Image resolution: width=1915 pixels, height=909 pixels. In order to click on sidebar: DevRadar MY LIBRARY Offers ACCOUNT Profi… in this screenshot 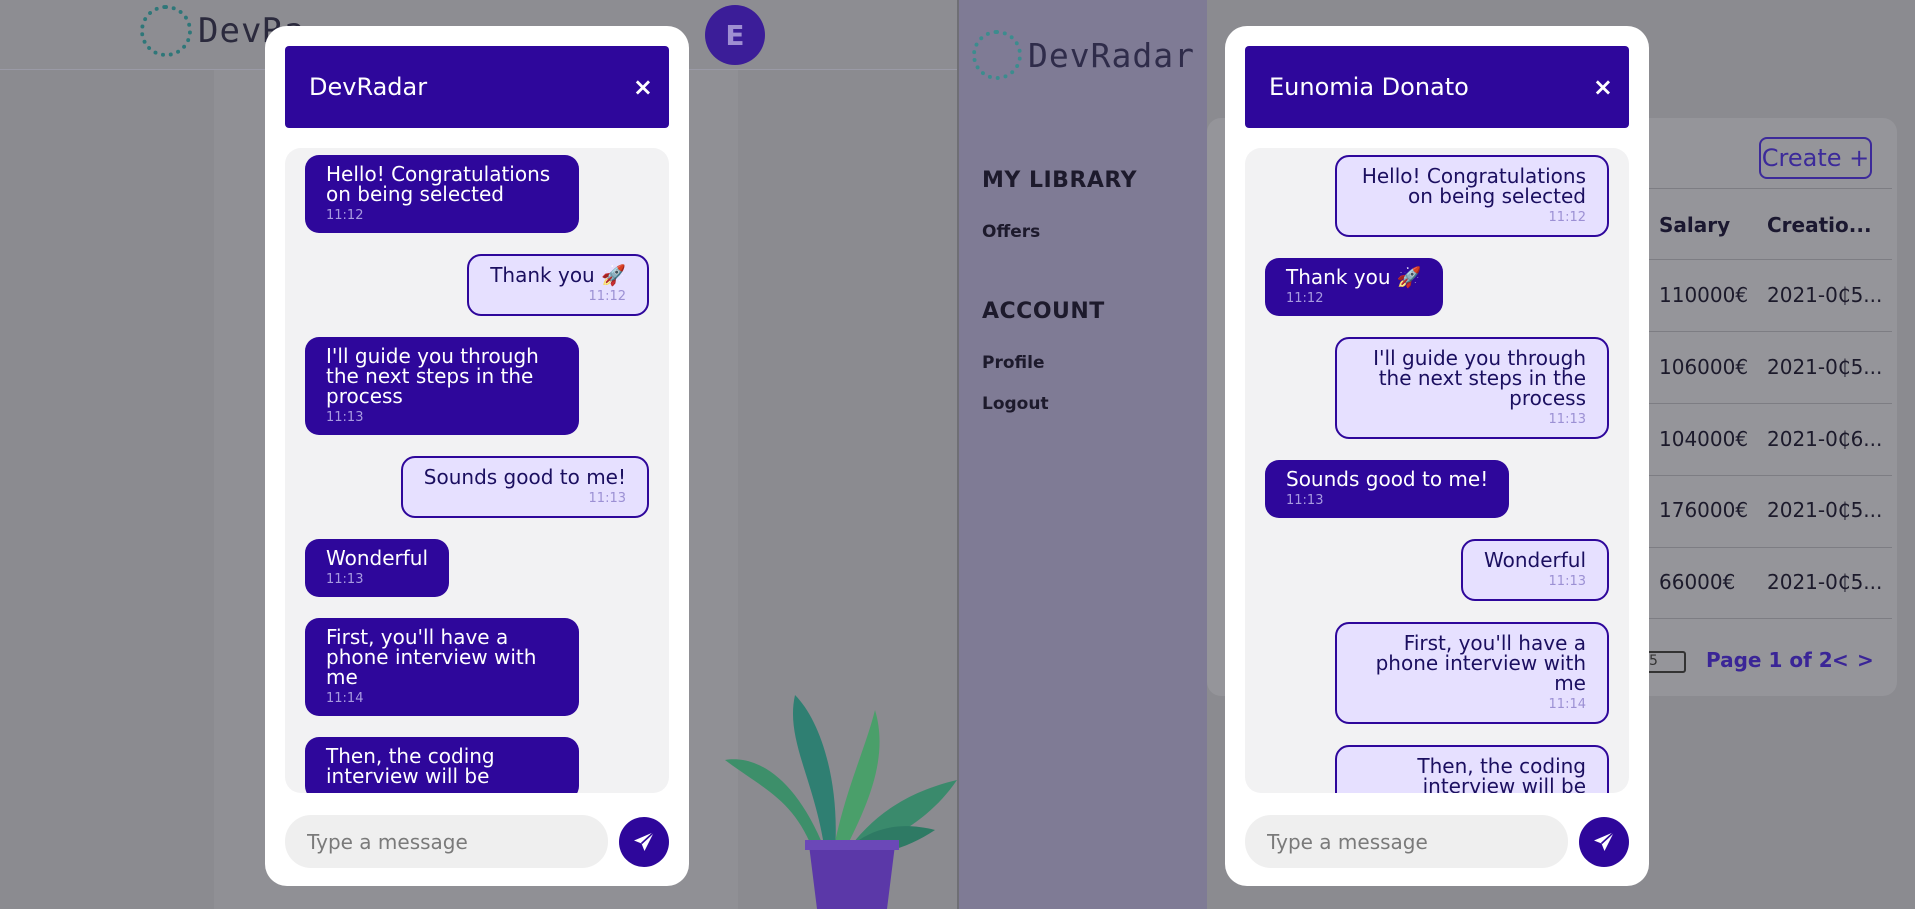, I will do `click(1083, 454)`.